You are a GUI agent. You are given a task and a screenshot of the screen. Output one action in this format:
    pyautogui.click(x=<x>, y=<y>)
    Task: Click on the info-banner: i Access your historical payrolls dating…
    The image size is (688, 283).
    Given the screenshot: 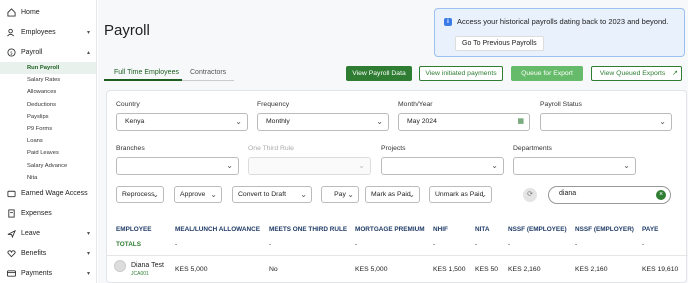 What is the action you would take?
    pyautogui.click(x=559, y=32)
    